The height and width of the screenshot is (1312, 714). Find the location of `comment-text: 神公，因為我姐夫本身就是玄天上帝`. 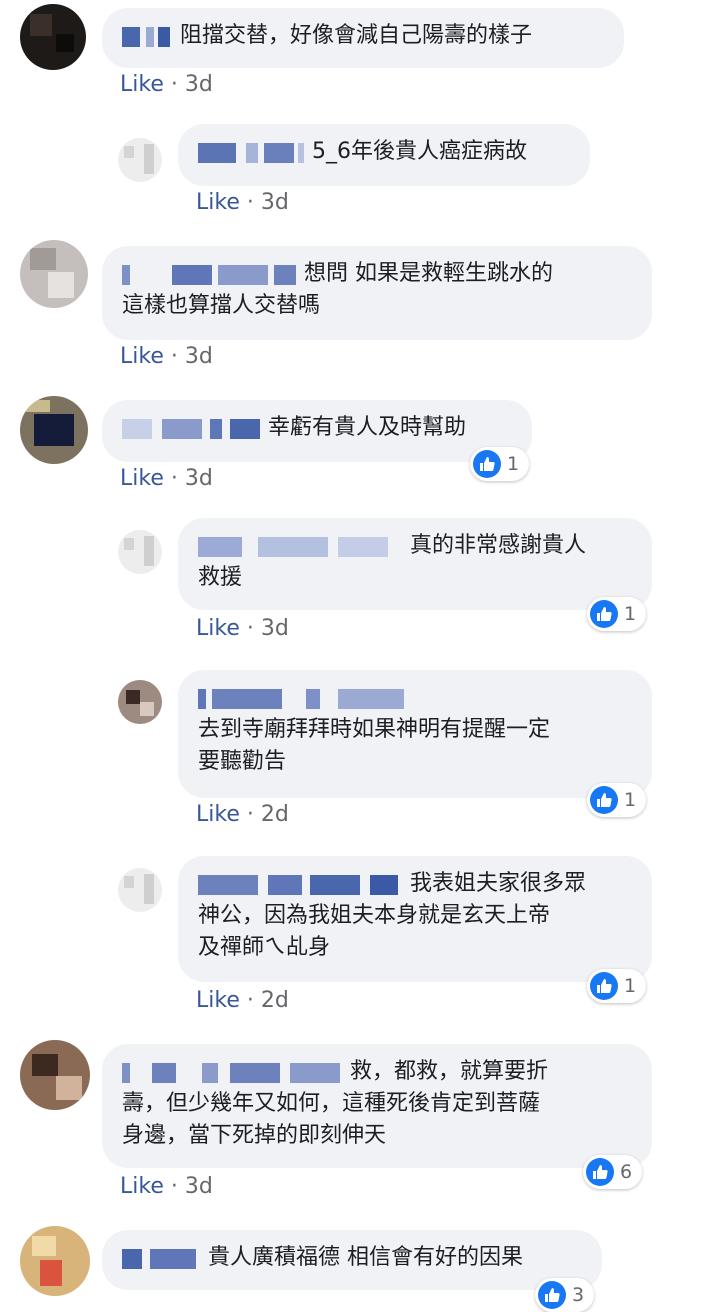

comment-text: 神公，因為我姐夫本身就是玄天上帝 is located at coordinates (374, 915).